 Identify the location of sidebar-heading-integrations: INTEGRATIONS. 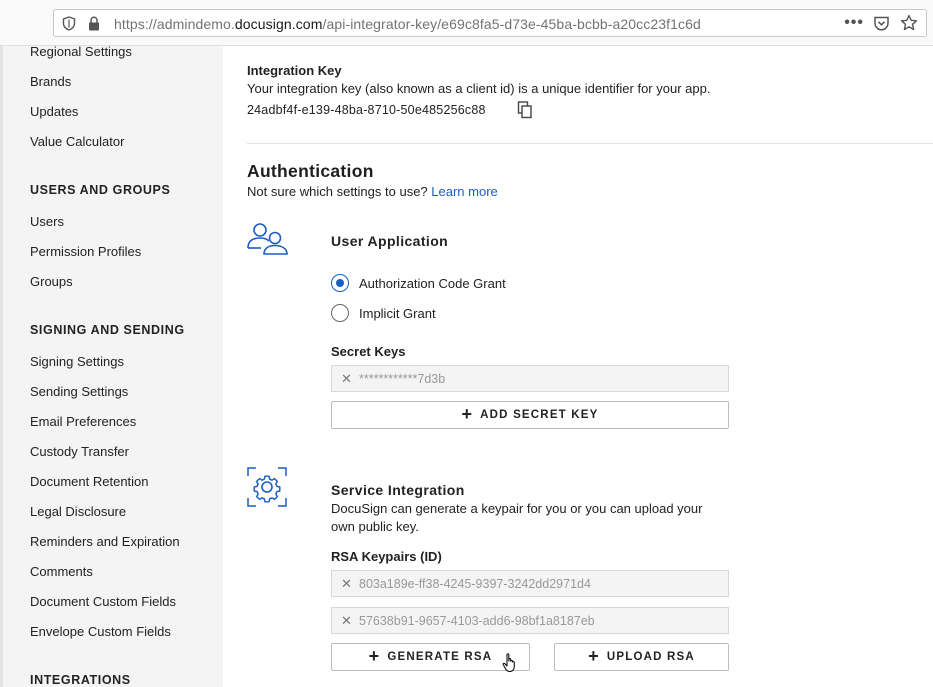
(80, 680).